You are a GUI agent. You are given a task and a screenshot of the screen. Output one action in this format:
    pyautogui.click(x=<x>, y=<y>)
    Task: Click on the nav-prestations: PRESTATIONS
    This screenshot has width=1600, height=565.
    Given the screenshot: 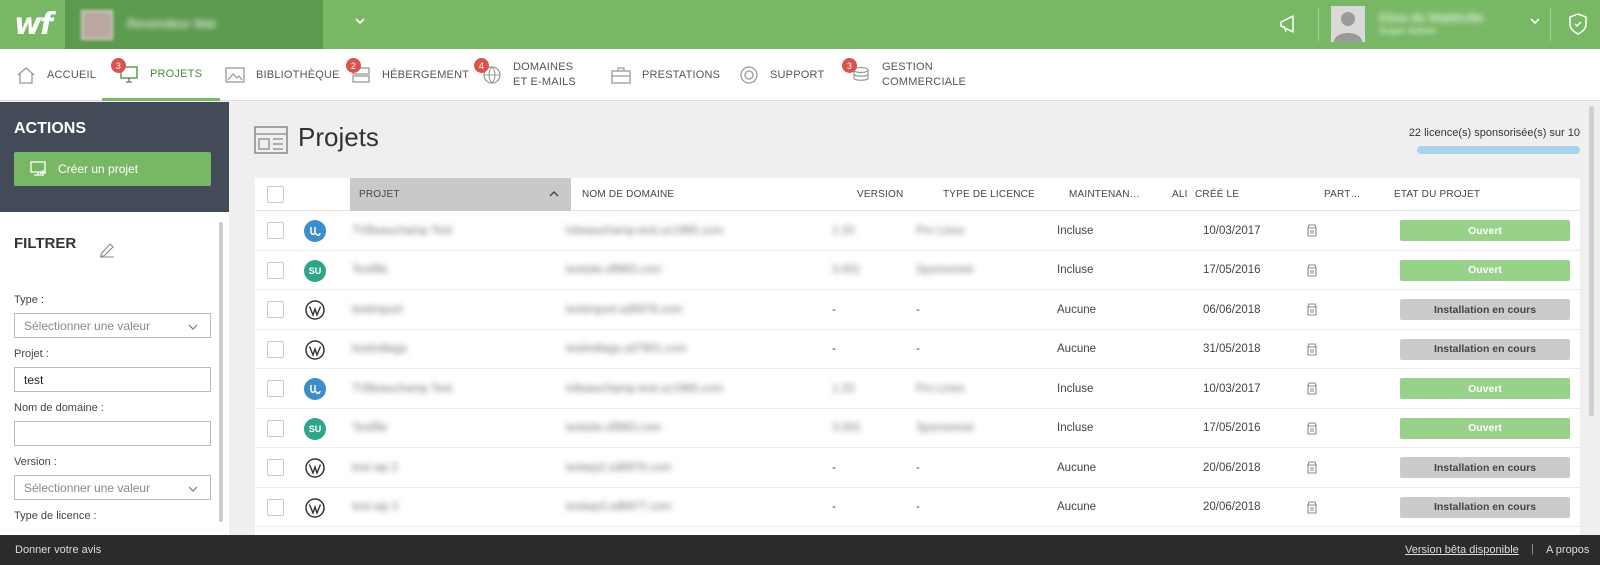 What is the action you would take?
    pyautogui.click(x=665, y=75)
    